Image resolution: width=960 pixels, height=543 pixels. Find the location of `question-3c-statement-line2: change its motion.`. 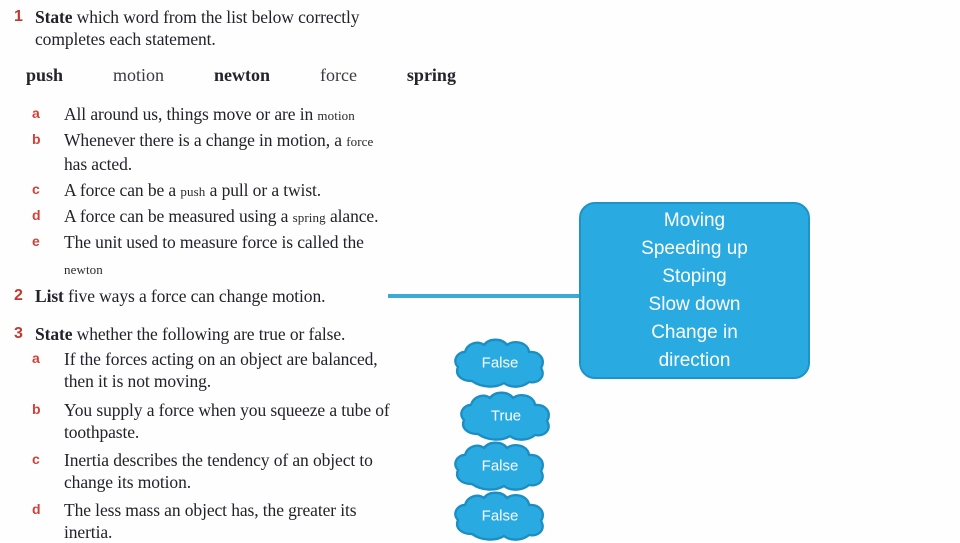

question-3c-statement-line2: change its motion. is located at coordinates (127, 482).